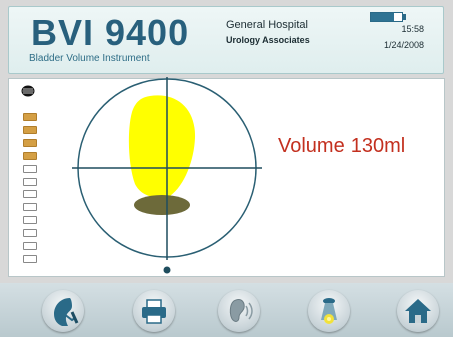 The height and width of the screenshot is (337, 453). I want to click on aim-button, so click(329, 311).